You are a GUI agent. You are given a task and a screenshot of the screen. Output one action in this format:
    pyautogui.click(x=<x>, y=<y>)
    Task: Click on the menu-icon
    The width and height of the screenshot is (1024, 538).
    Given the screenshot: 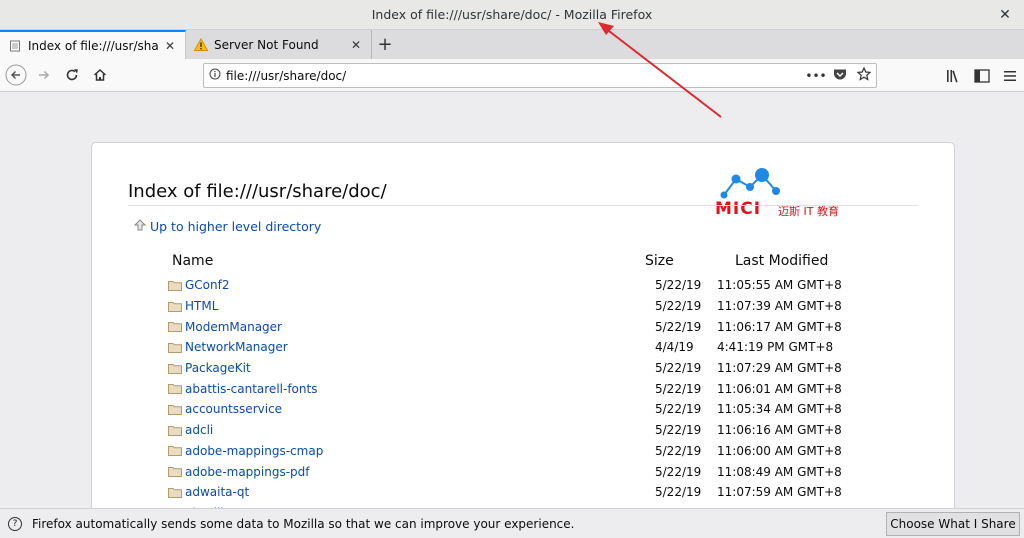 What is the action you would take?
    pyautogui.click(x=1010, y=76)
    